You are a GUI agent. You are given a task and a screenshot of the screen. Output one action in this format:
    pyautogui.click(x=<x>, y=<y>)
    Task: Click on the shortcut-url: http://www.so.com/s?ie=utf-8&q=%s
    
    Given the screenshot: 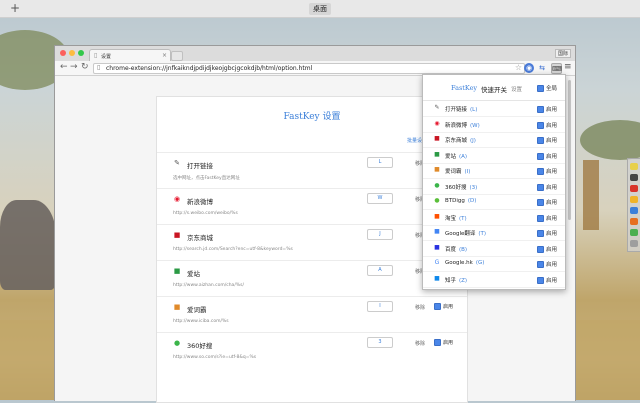 What is the action you would take?
    pyautogui.click(x=215, y=357)
    